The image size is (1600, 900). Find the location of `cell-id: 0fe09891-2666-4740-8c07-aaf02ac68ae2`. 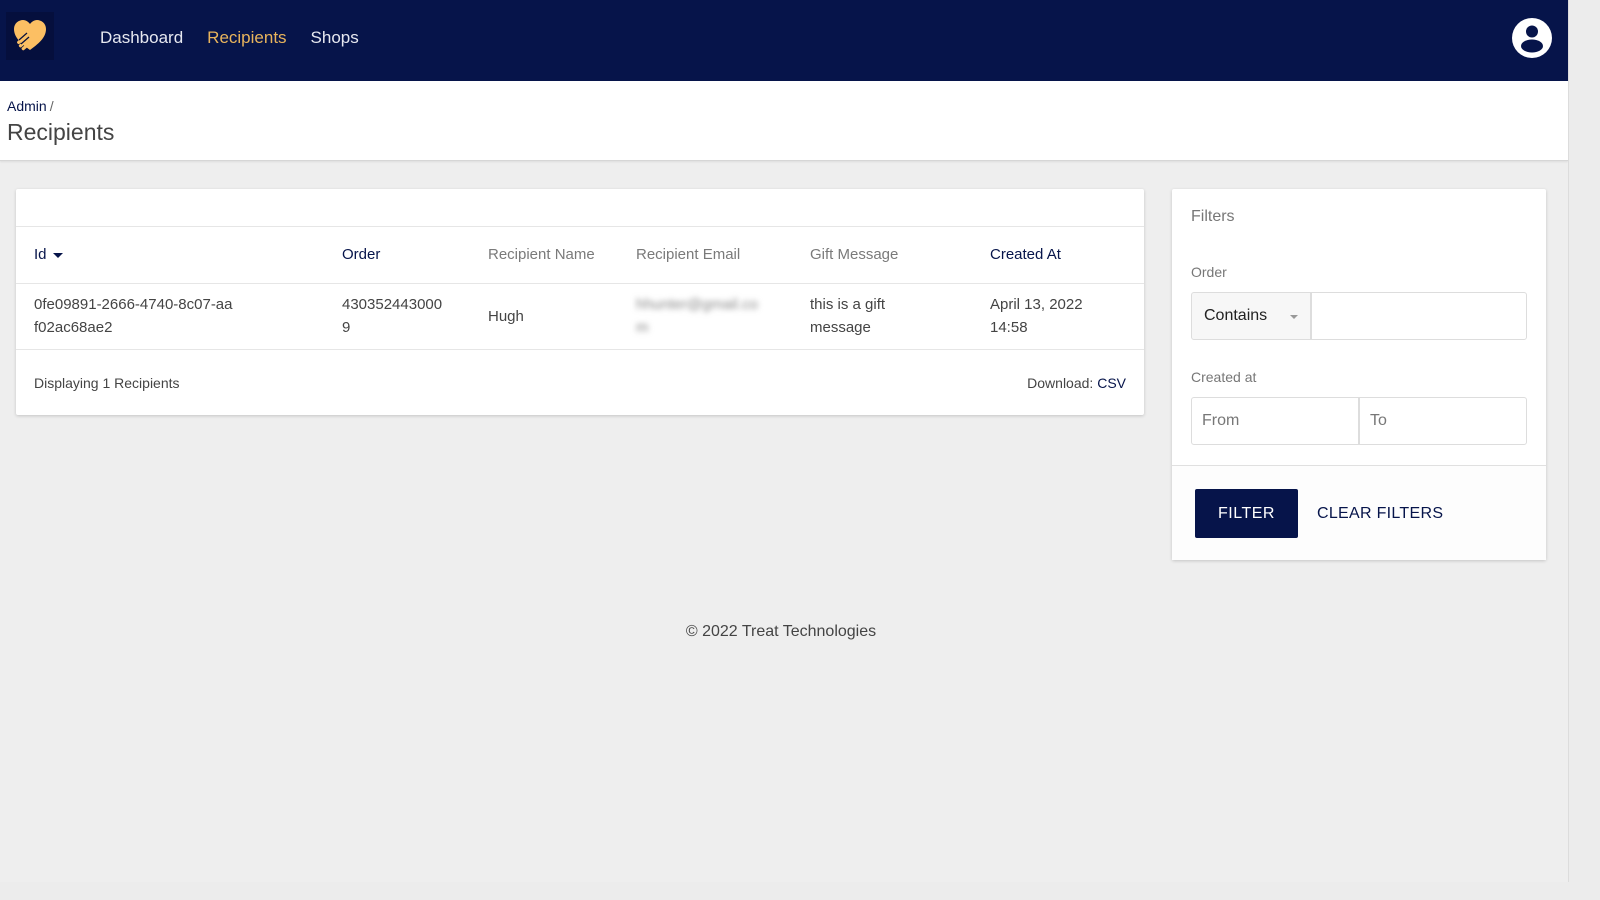

cell-id: 0fe09891-2666-4740-8c07-aaf02ac68ae2 is located at coordinates (179, 316).